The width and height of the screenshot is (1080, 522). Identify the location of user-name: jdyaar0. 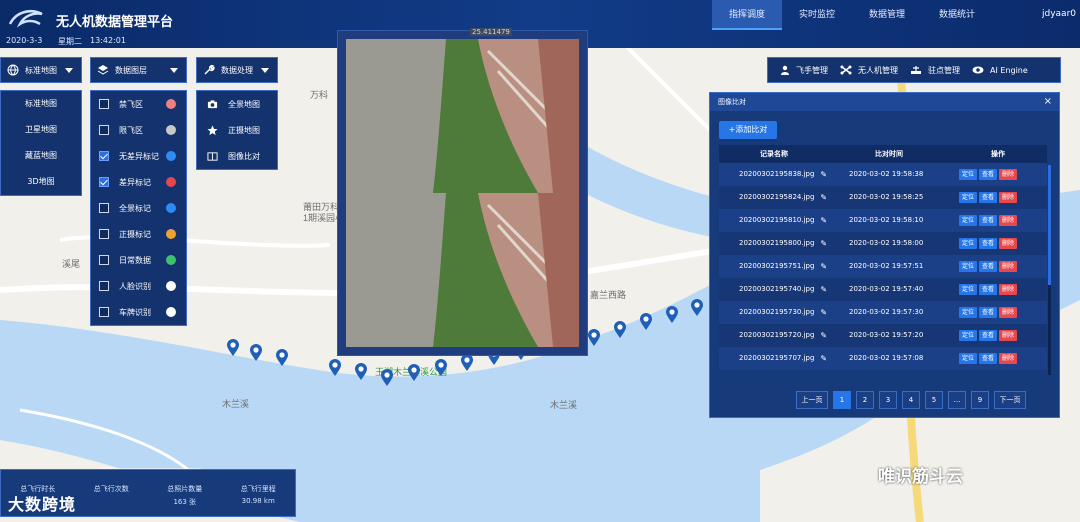
(1059, 14).